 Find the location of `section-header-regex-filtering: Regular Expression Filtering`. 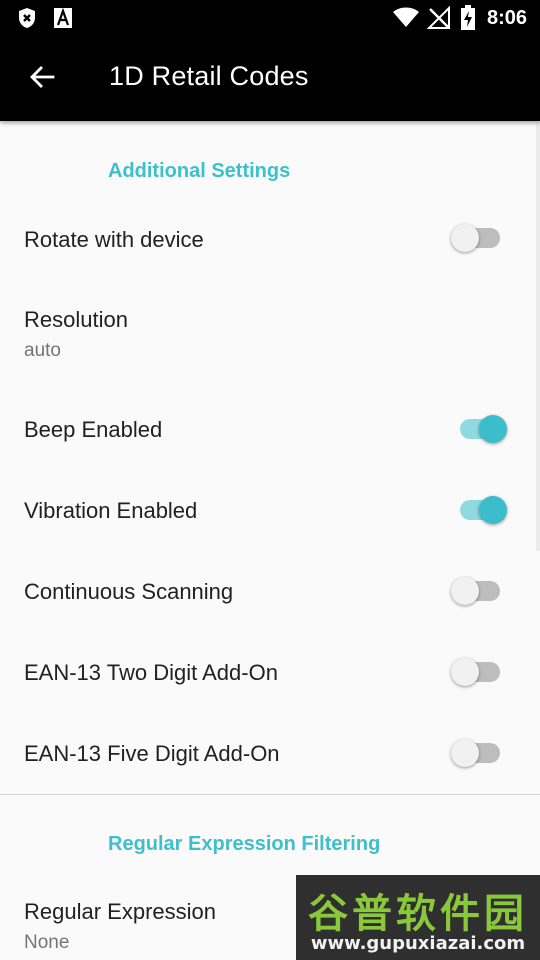

section-header-regex-filtering: Regular Expression Filtering is located at coordinates (244, 844).